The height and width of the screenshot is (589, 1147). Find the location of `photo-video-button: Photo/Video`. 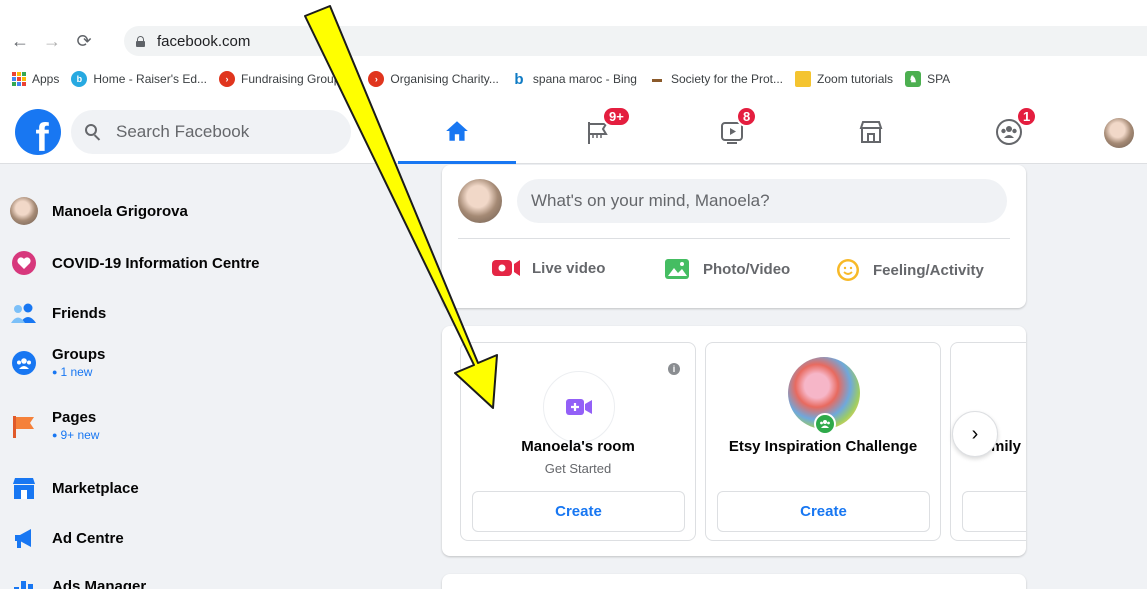

photo-video-button: Photo/Video is located at coordinates (726, 269).